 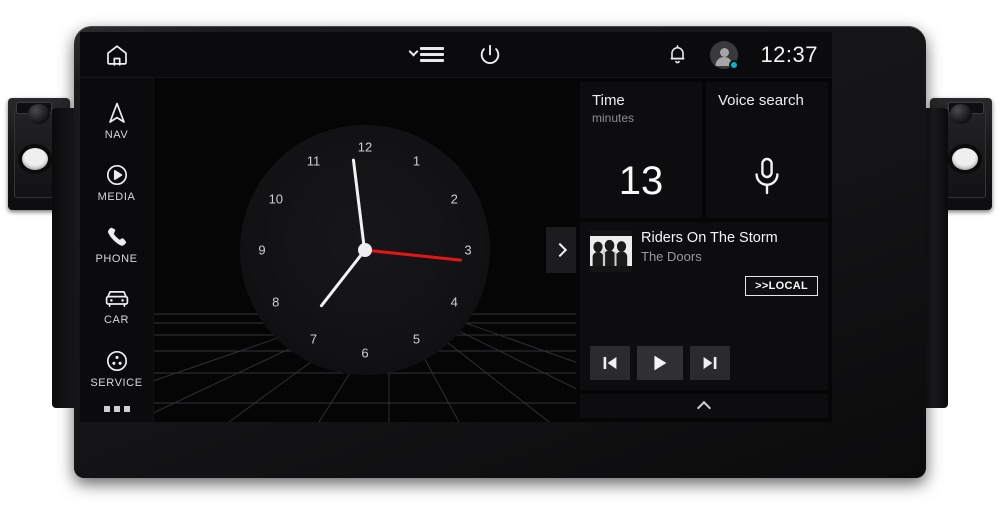 I want to click on play-button, so click(x=660, y=363).